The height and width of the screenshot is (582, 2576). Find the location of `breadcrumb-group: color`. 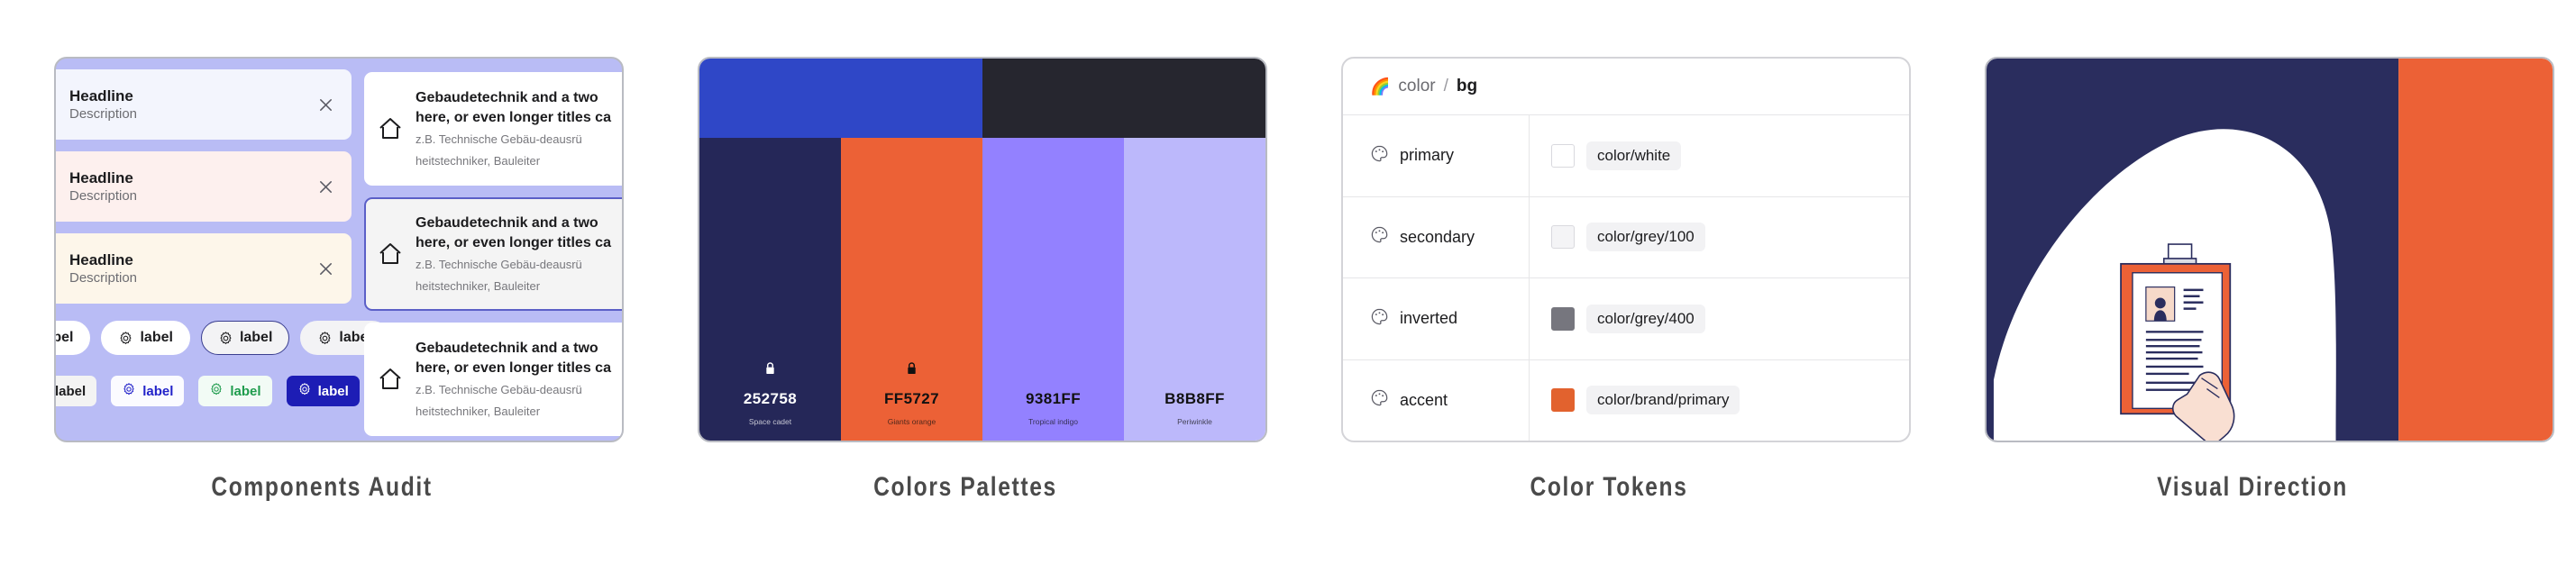

breadcrumb-group: color is located at coordinates (1417, 86).